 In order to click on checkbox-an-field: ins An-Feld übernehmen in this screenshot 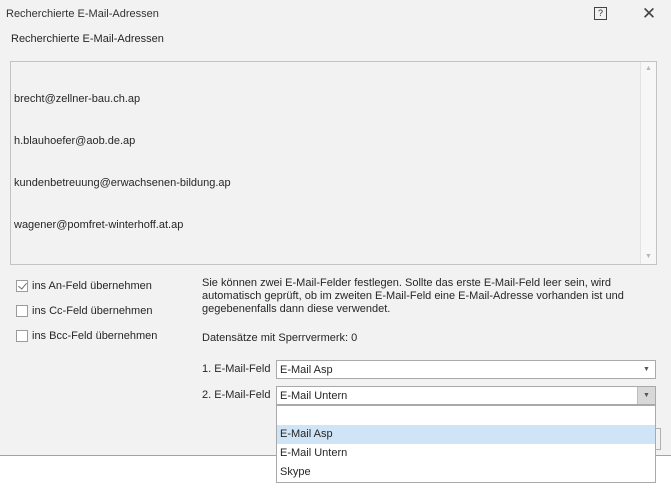, I will do `click(84, 286)`.